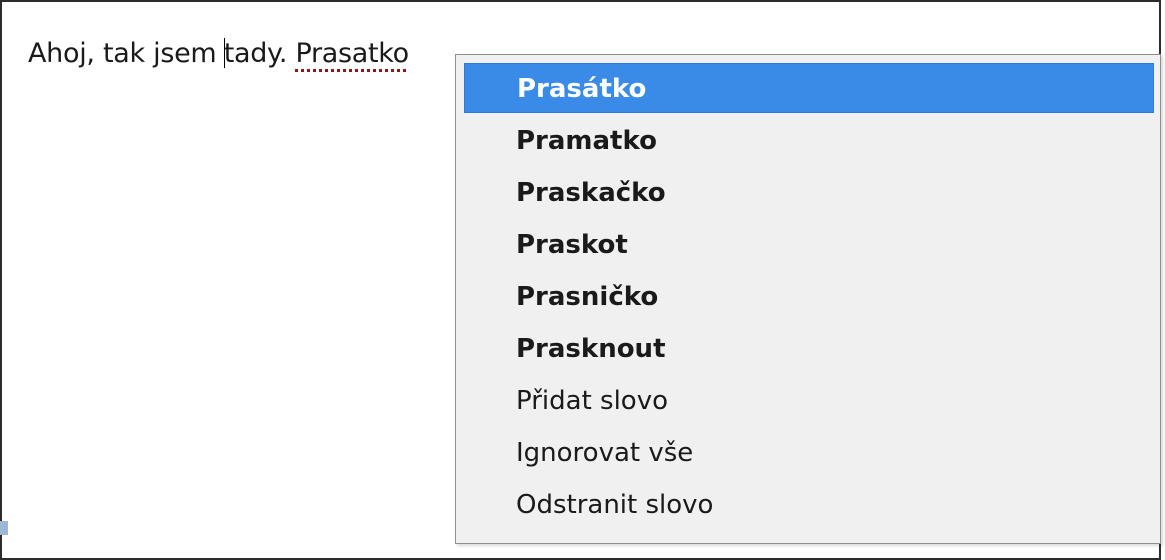 This screenshot has width=1165, height=560. Describe the element at coordinates (809, 349) in the screenshot. I see `suggestion-item-prasknout: Prasknout` at that location.